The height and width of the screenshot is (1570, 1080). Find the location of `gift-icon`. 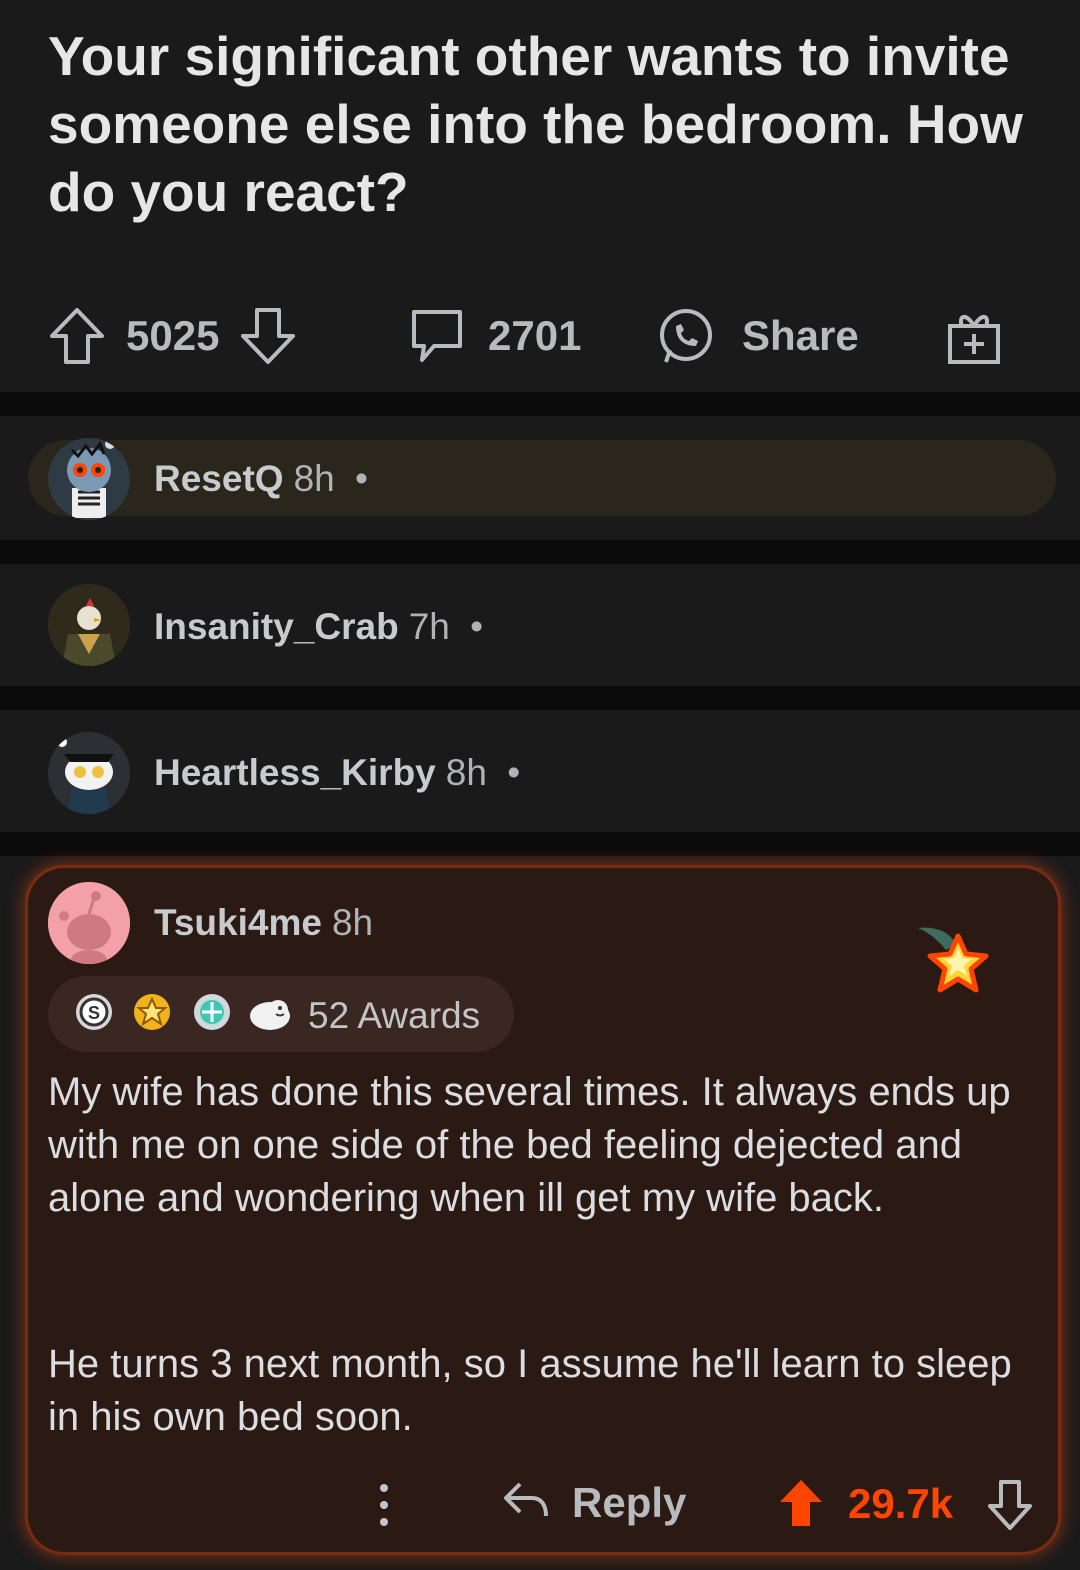

gift-icon is located at coordinates (974, 336).